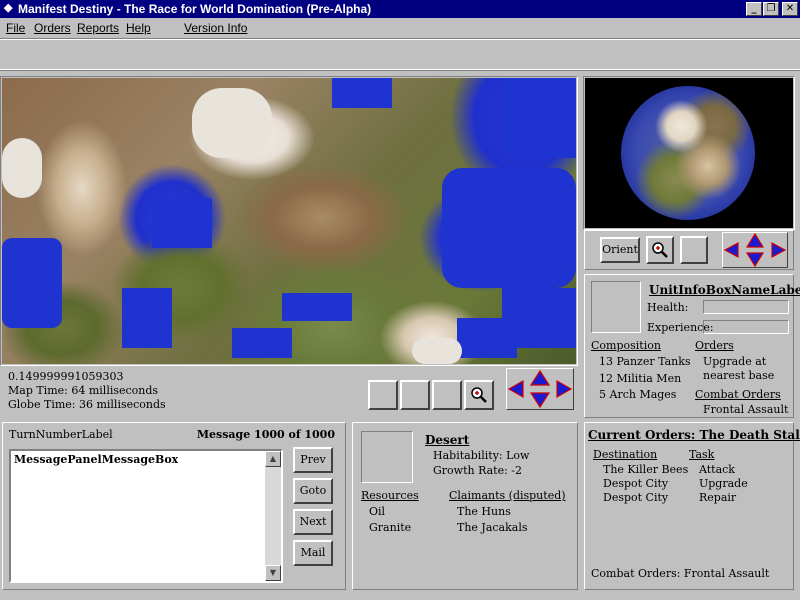 This screenshot has height=600, width=800. What do you see at coordinates (735, 361) in the screenshot?
I see `orders-value-line1: Upgrade at` at bounding box center [735, 361].